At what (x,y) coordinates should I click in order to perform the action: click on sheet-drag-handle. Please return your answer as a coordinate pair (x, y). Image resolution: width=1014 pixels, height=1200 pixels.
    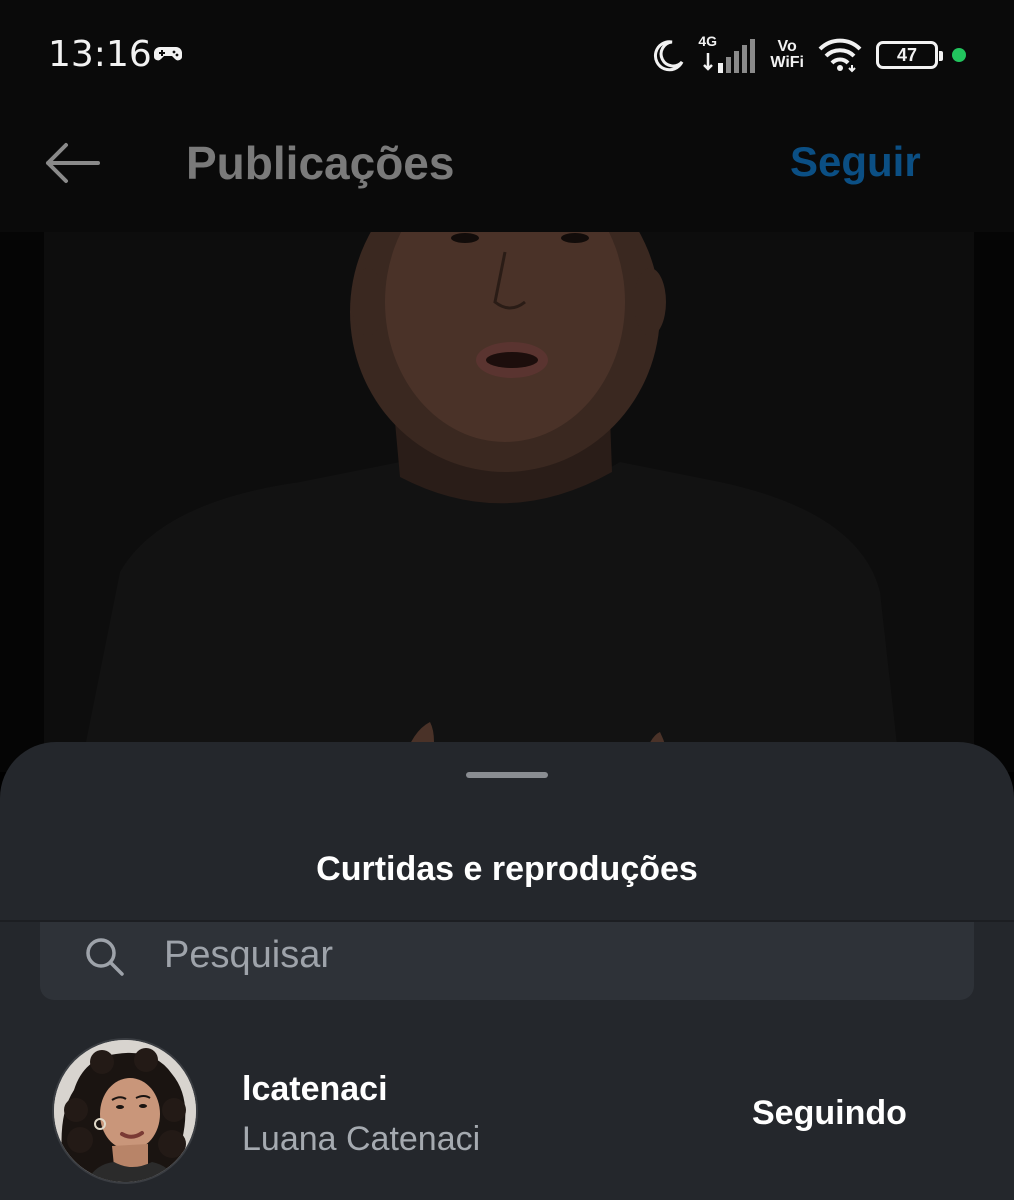
    Looking at the image, I should click on (507, 775).